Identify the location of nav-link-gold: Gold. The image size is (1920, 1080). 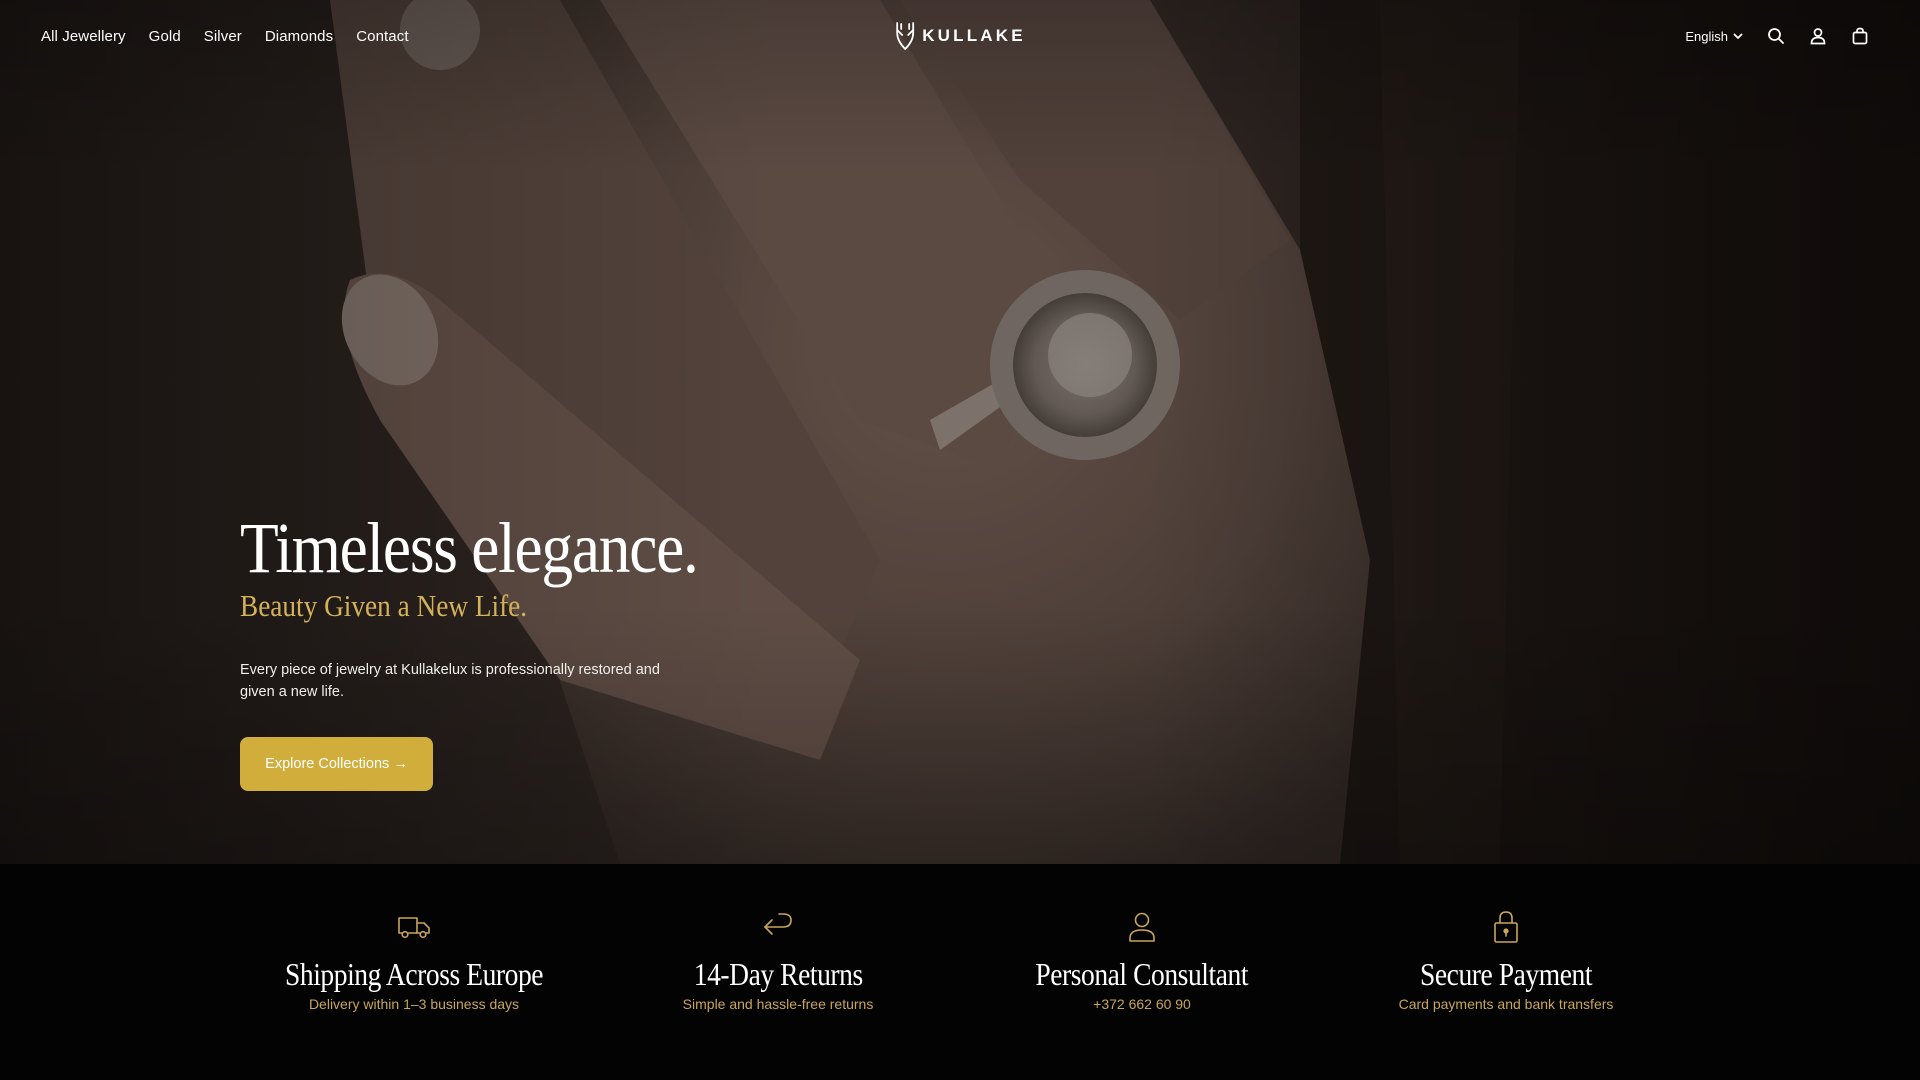
(165, 36).